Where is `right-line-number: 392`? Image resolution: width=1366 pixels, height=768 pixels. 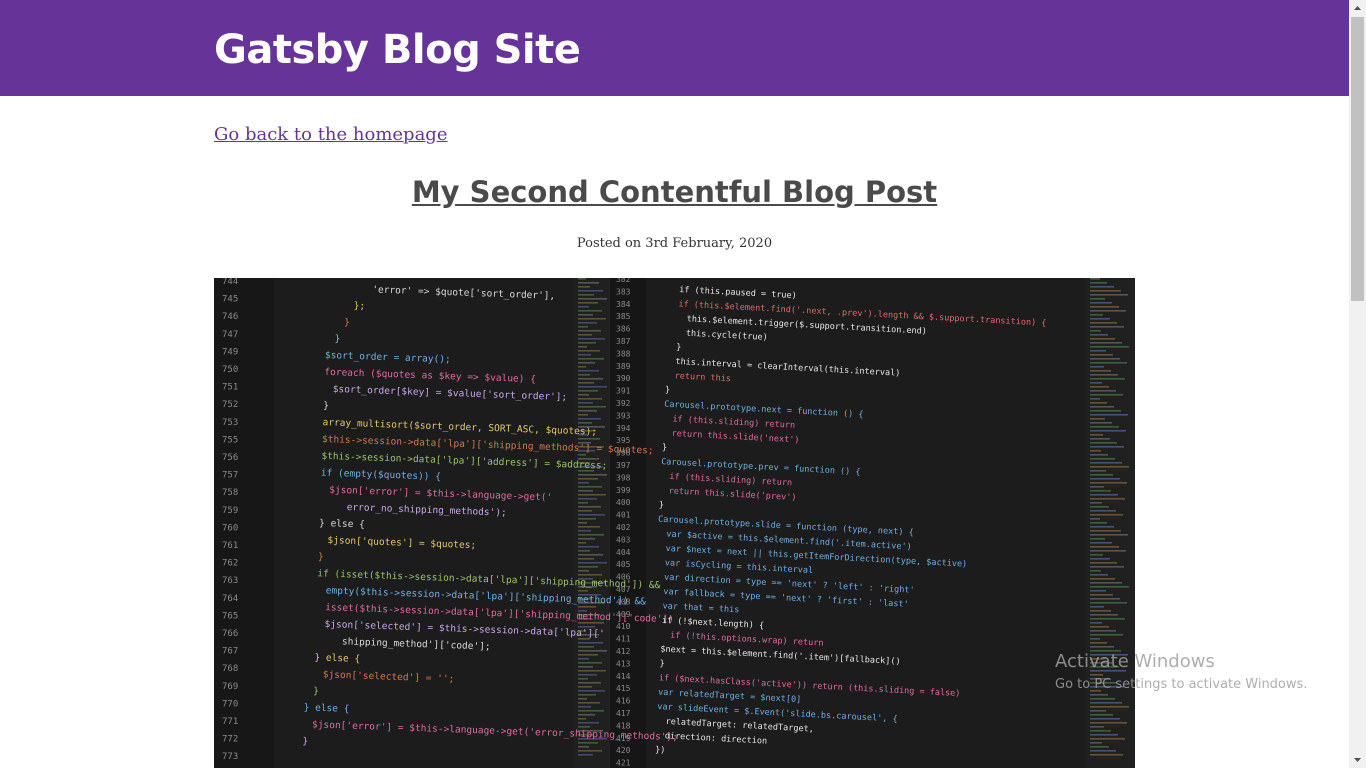
right-line-number: 392 is located at coordinates (623, 403).